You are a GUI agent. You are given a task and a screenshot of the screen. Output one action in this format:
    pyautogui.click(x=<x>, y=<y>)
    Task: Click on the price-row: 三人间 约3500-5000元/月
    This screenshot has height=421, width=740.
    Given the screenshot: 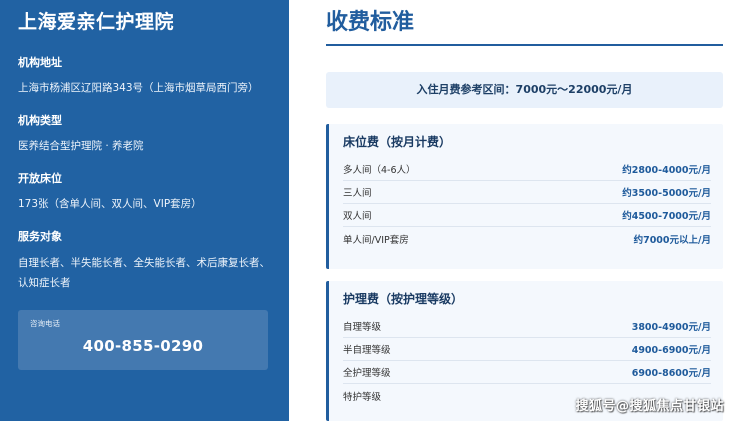 What is the action you would take?
    pyautogui.click(x=527, y=192)
    